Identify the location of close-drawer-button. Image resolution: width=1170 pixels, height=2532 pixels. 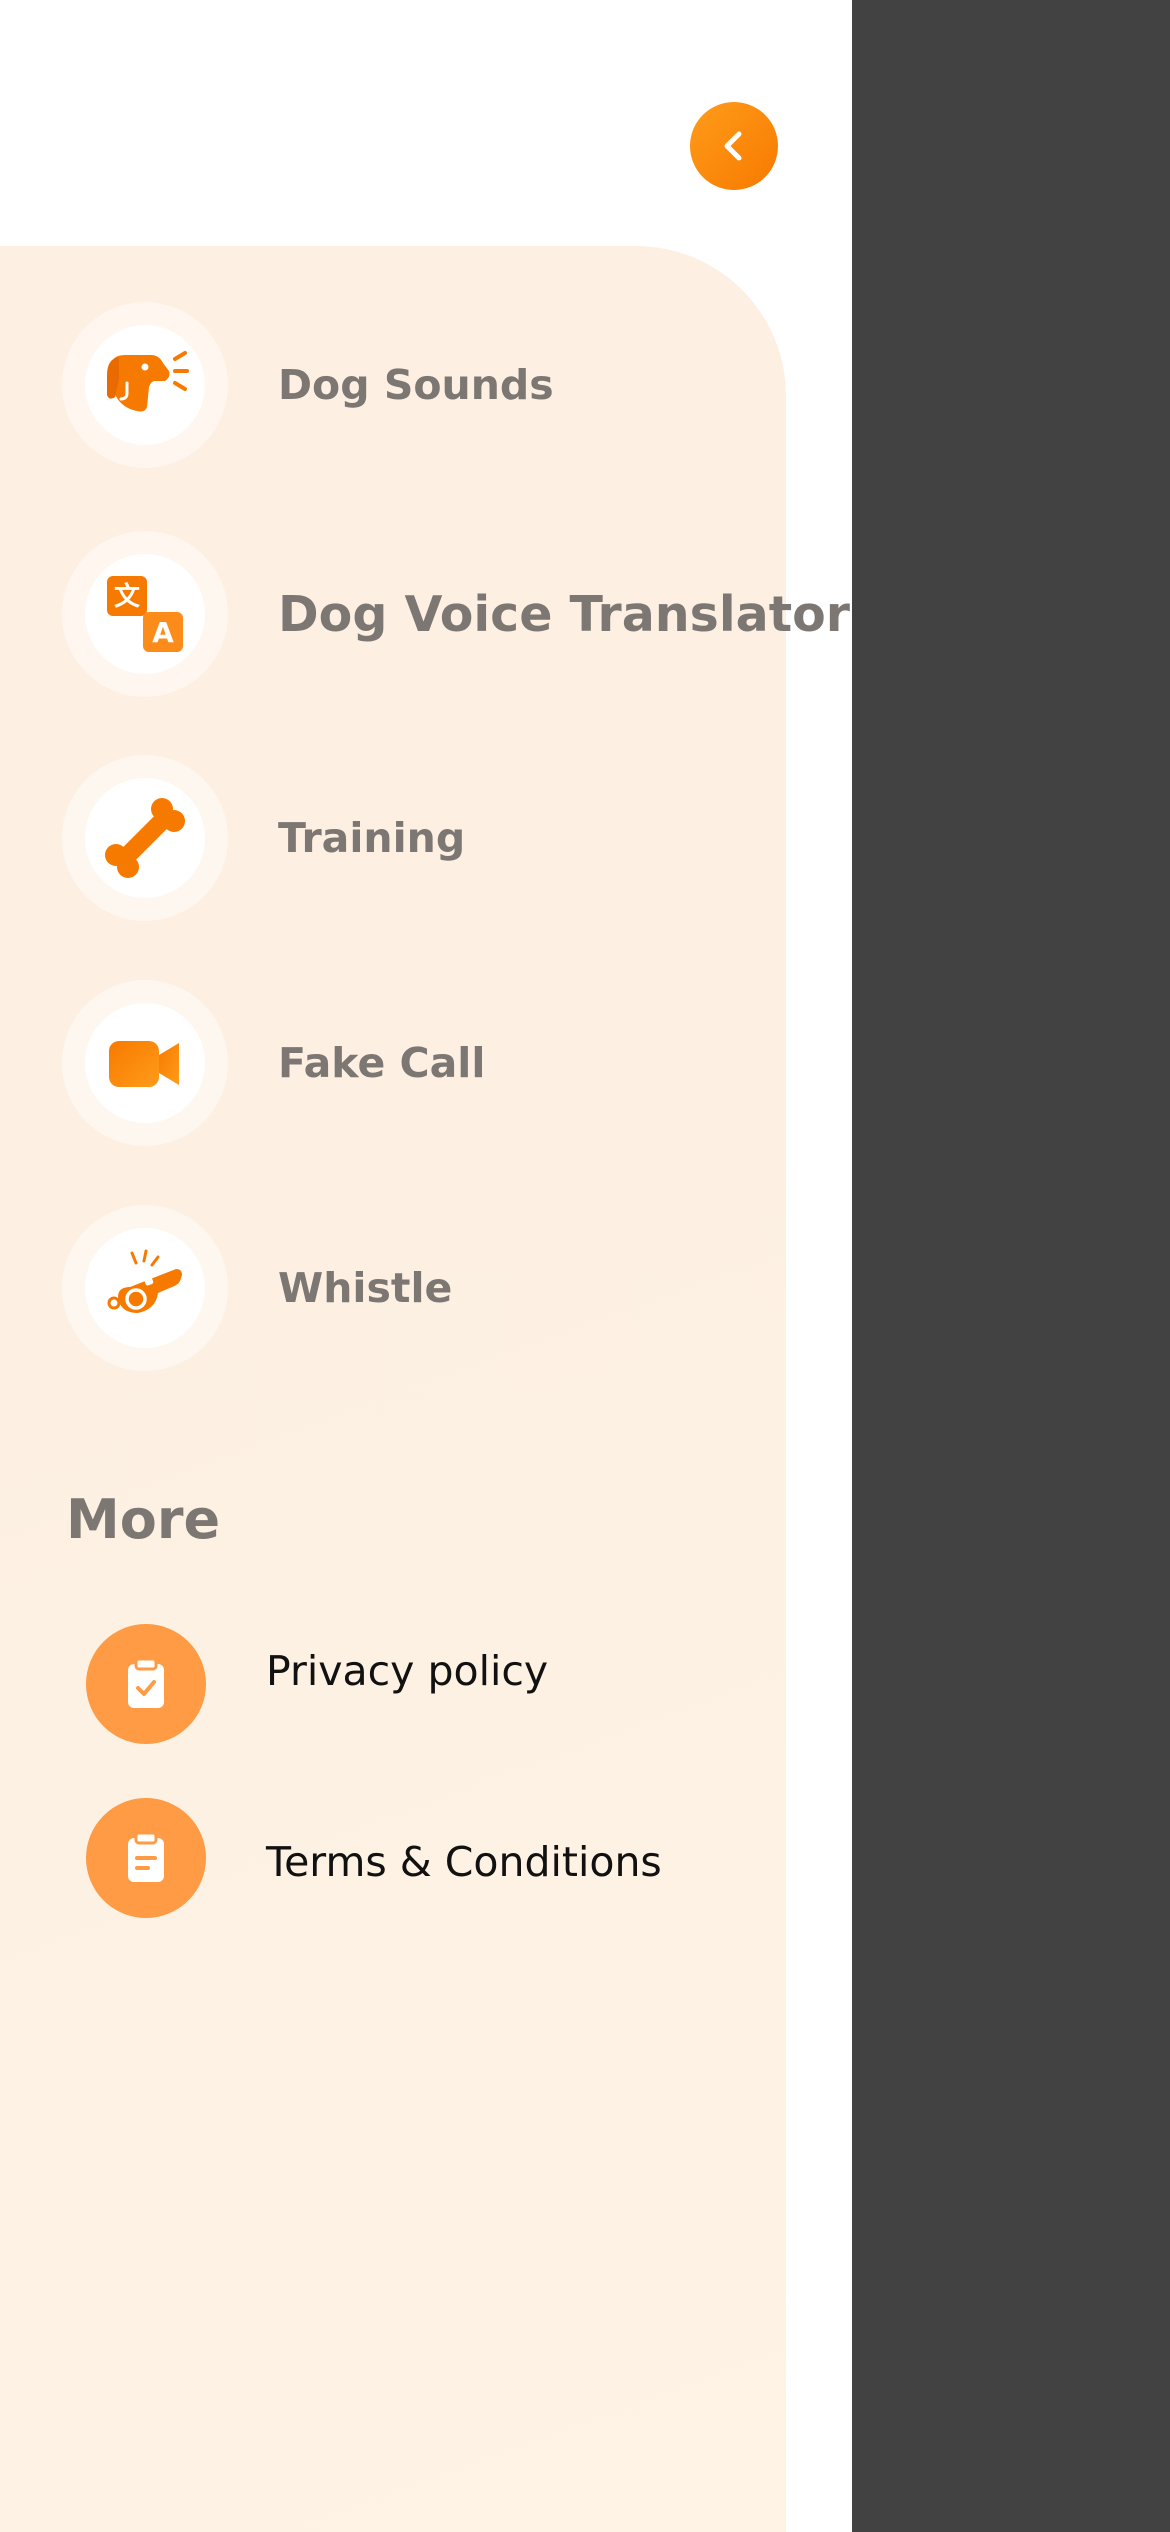
(734, 146).